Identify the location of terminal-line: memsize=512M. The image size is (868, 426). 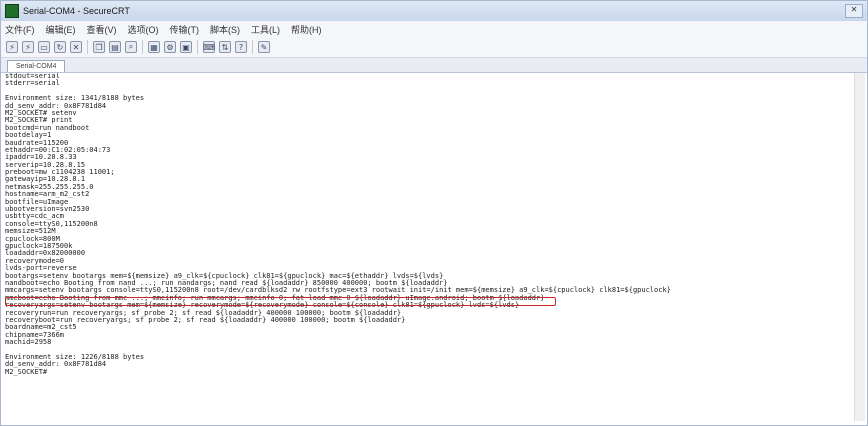
(30, 231).